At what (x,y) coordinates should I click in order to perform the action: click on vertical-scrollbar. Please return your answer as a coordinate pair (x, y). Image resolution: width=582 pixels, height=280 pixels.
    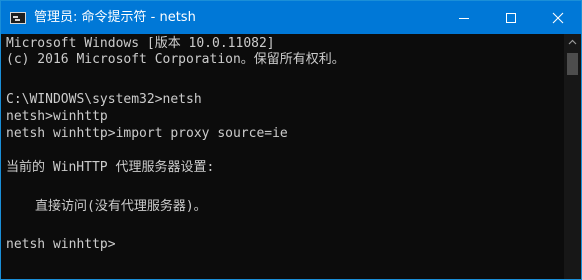
    Looking at the image, I should click on (572, 156).